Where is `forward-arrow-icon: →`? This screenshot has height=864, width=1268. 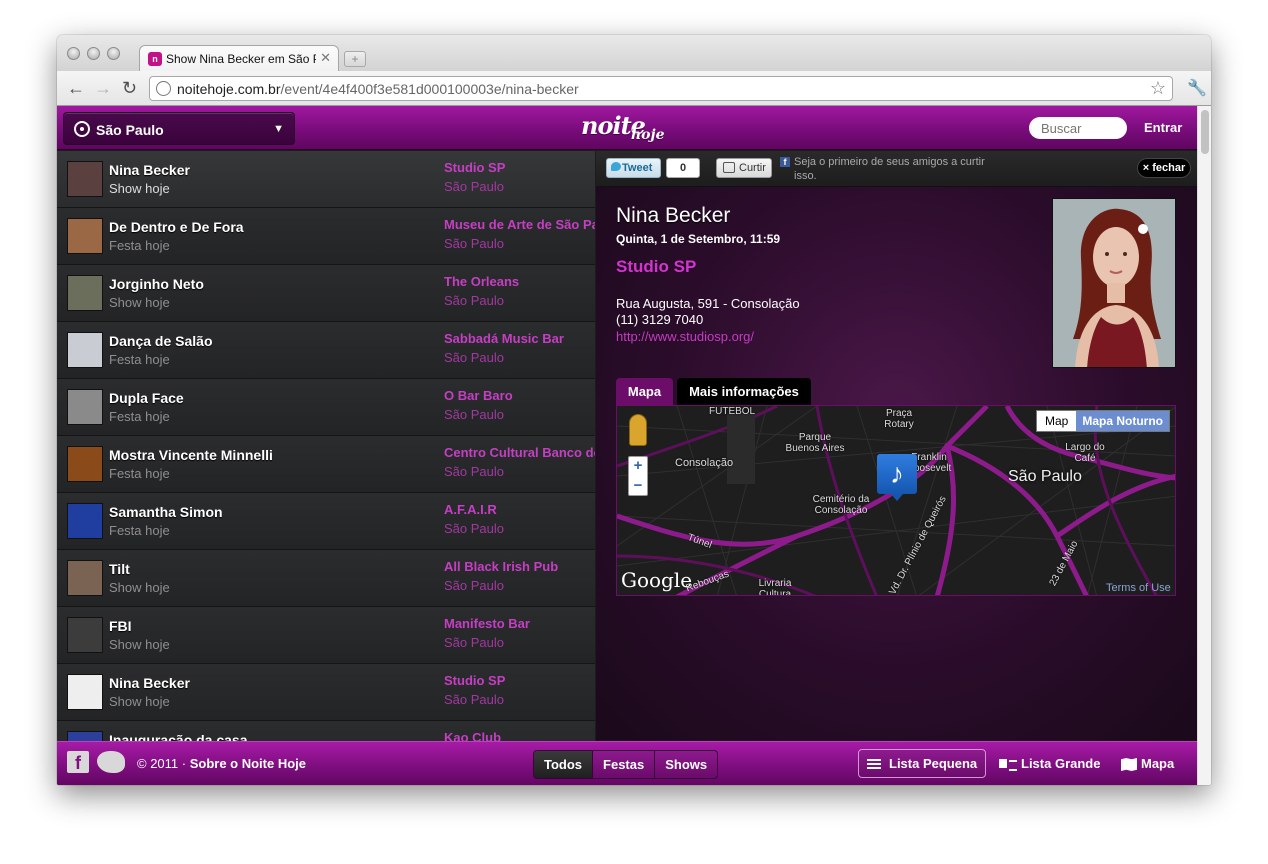
forward-arrow-icon: → is located at coordinates (103, 88).